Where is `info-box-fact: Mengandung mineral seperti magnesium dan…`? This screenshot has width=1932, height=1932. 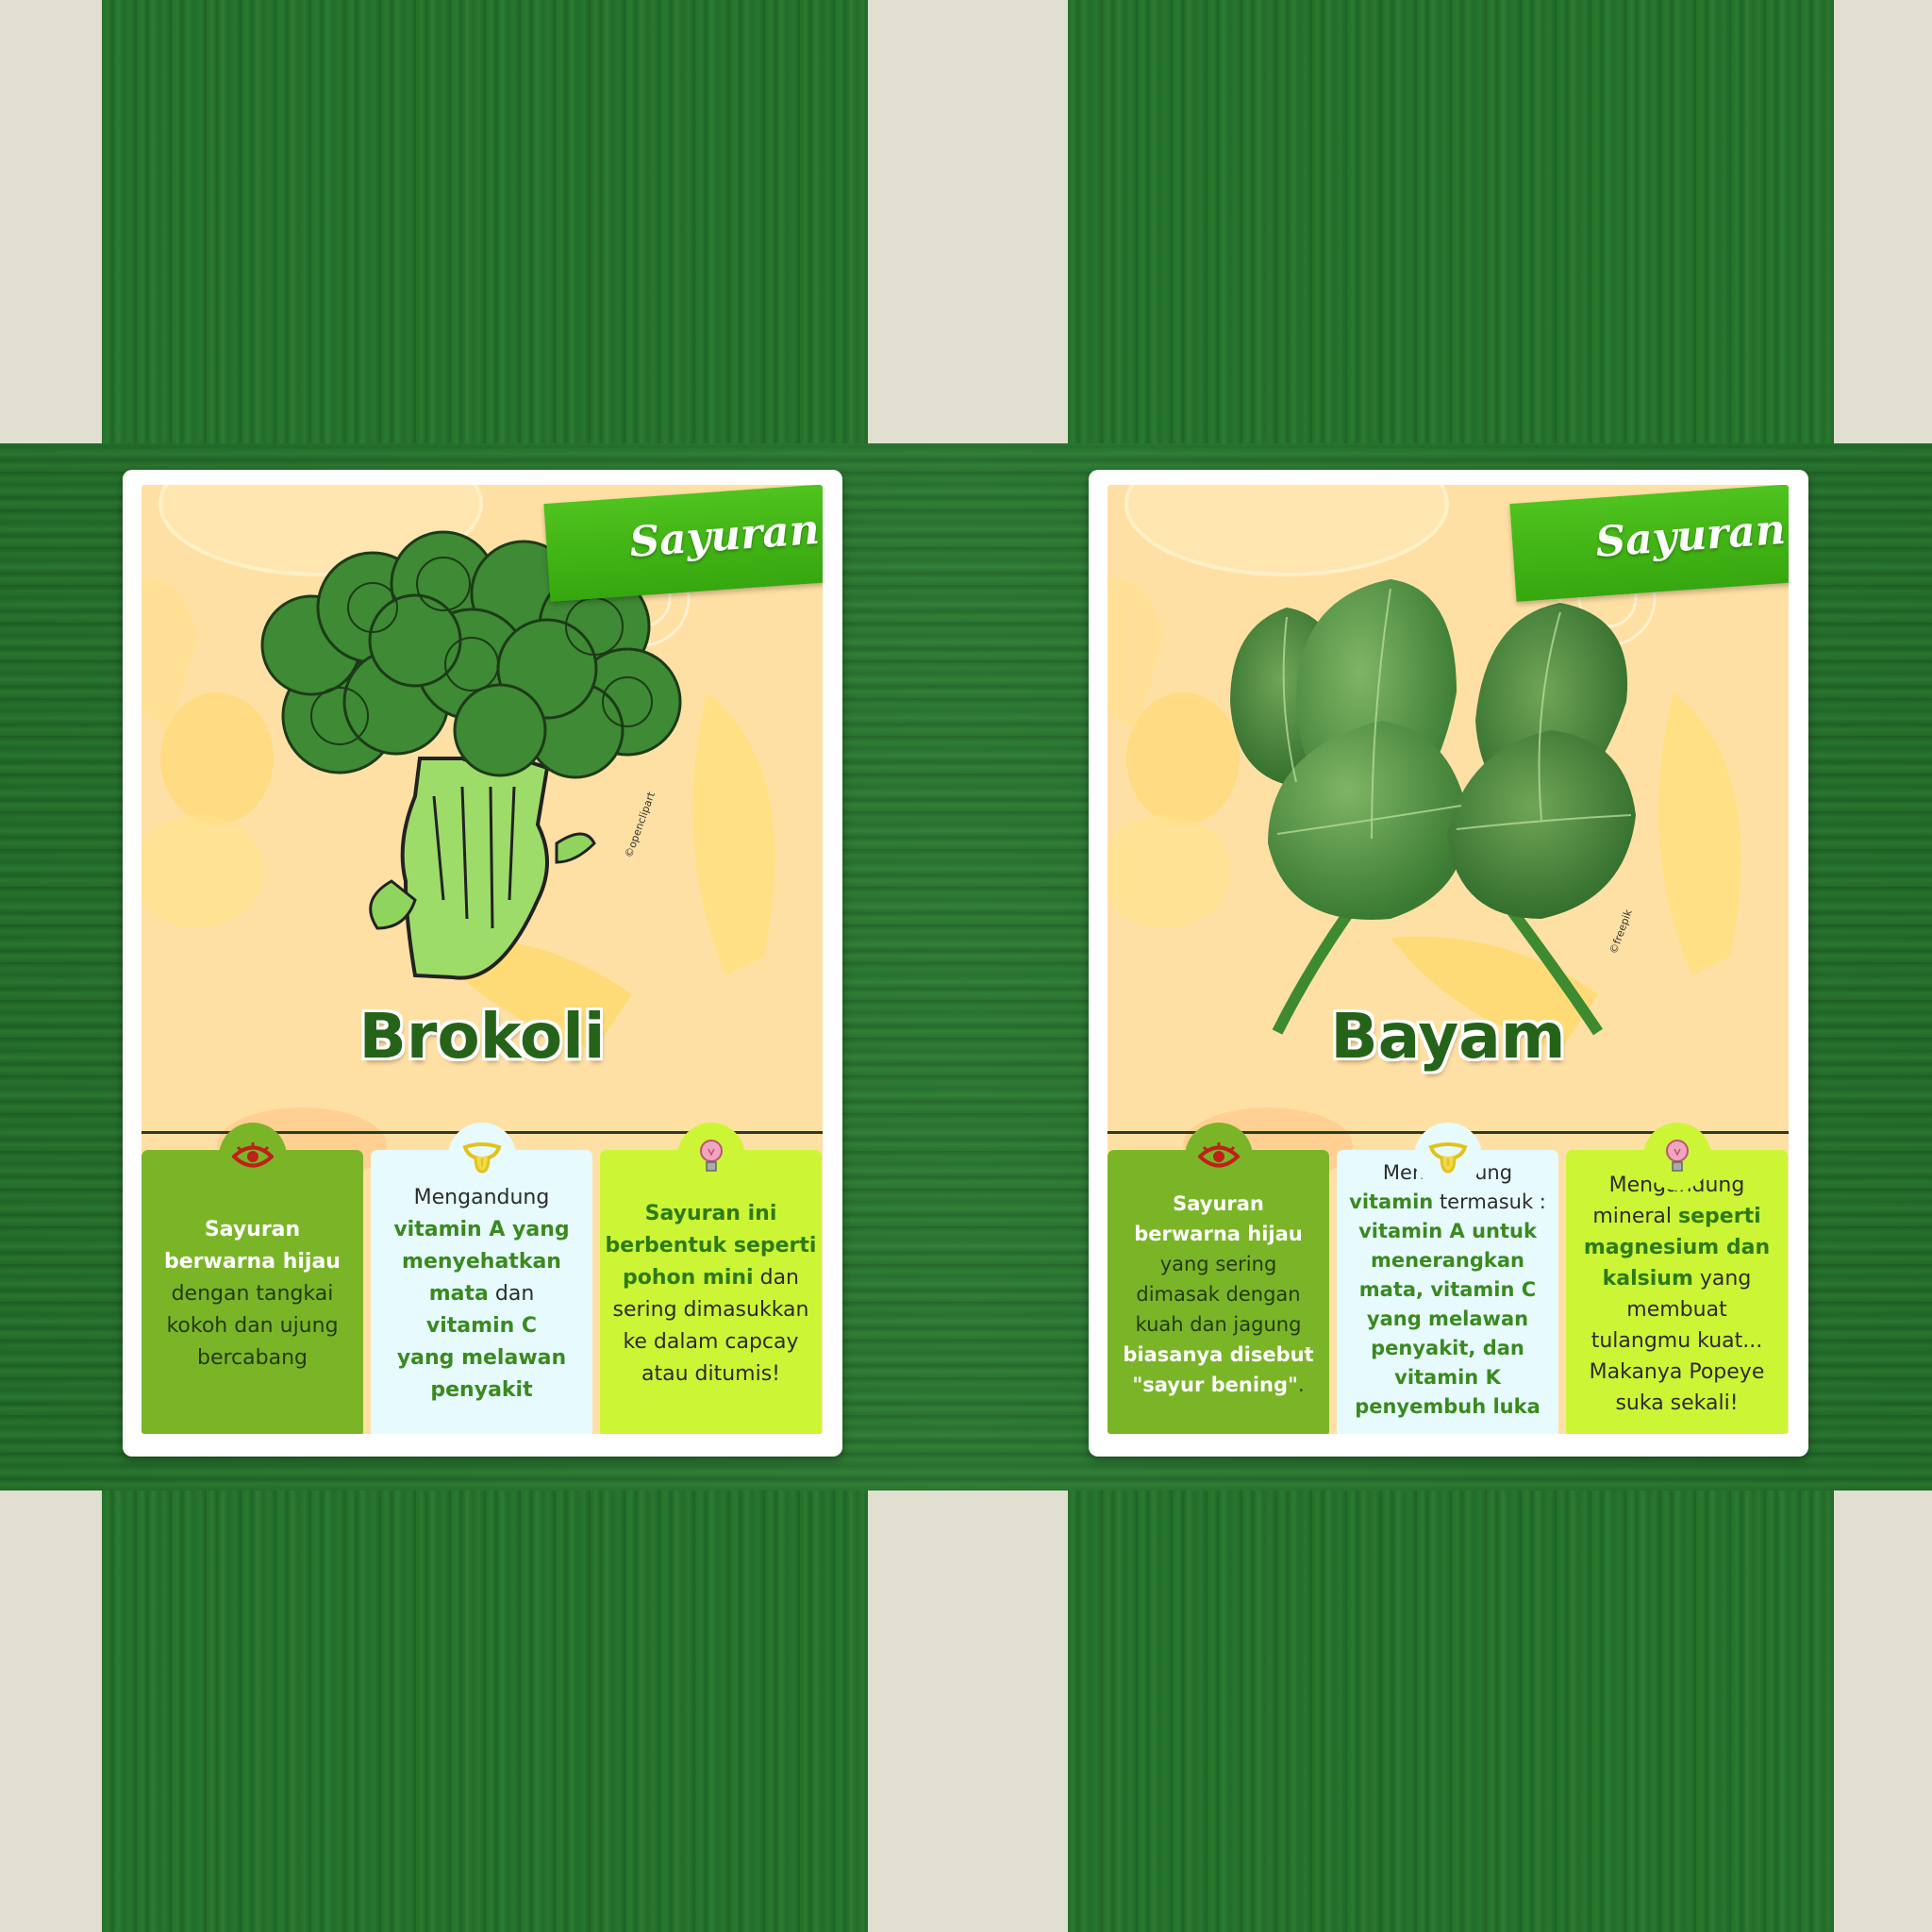 info-box-fact: Mengandung mineral seperti magnesium dan… is located at coordinates (1677, 1292).